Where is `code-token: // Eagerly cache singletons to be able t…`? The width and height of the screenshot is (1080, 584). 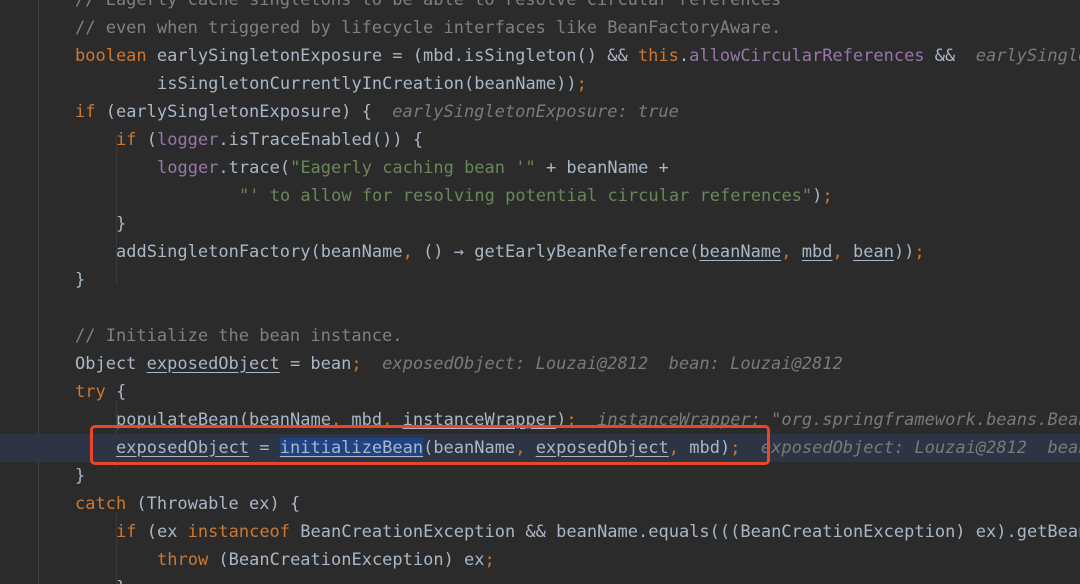 code-token: // Eagerly cache singletons to be able t… is located at coordinates (428, 5).